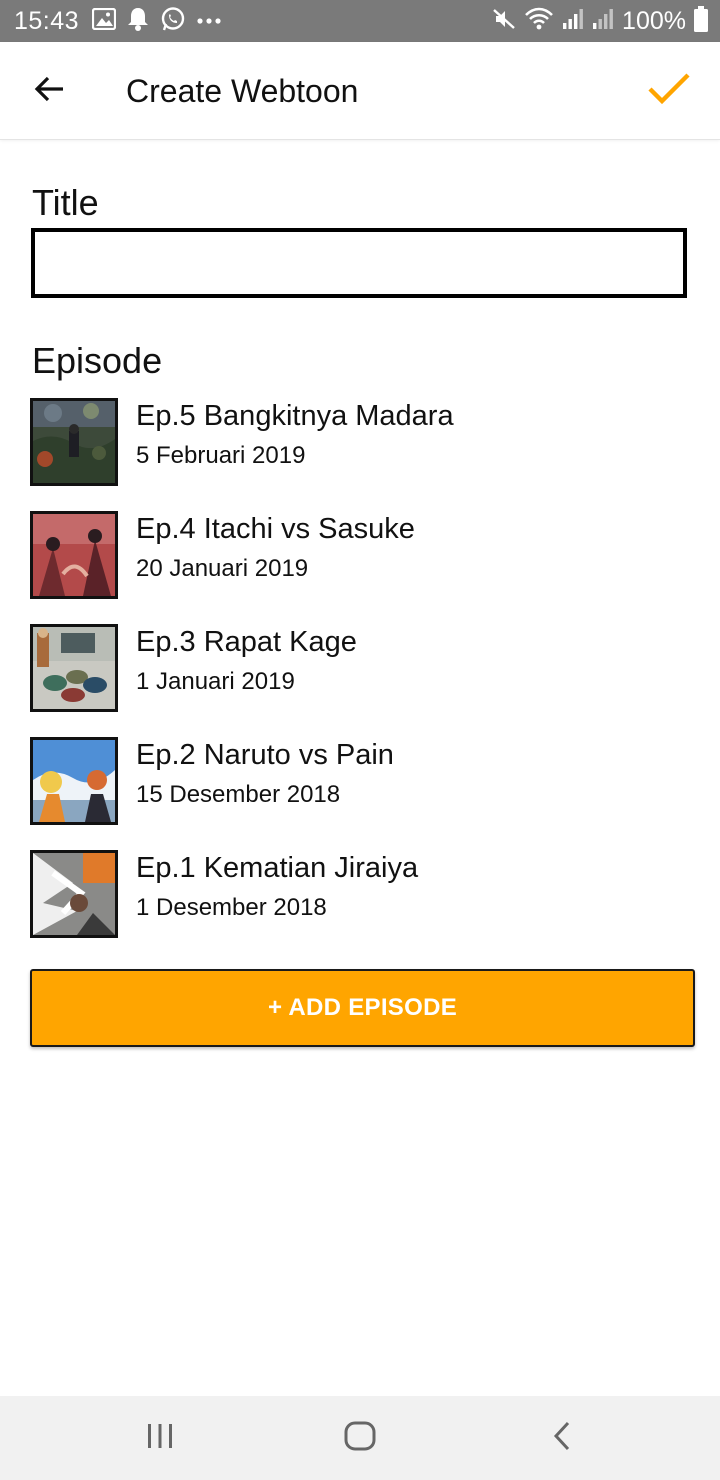 This screenshot has height=1480, width=720. What do you see at coordinates (362, 1008) in the screenshot?
I see `add-episode-button: + ADD EPISODE` at bounding box center [362, 1008].